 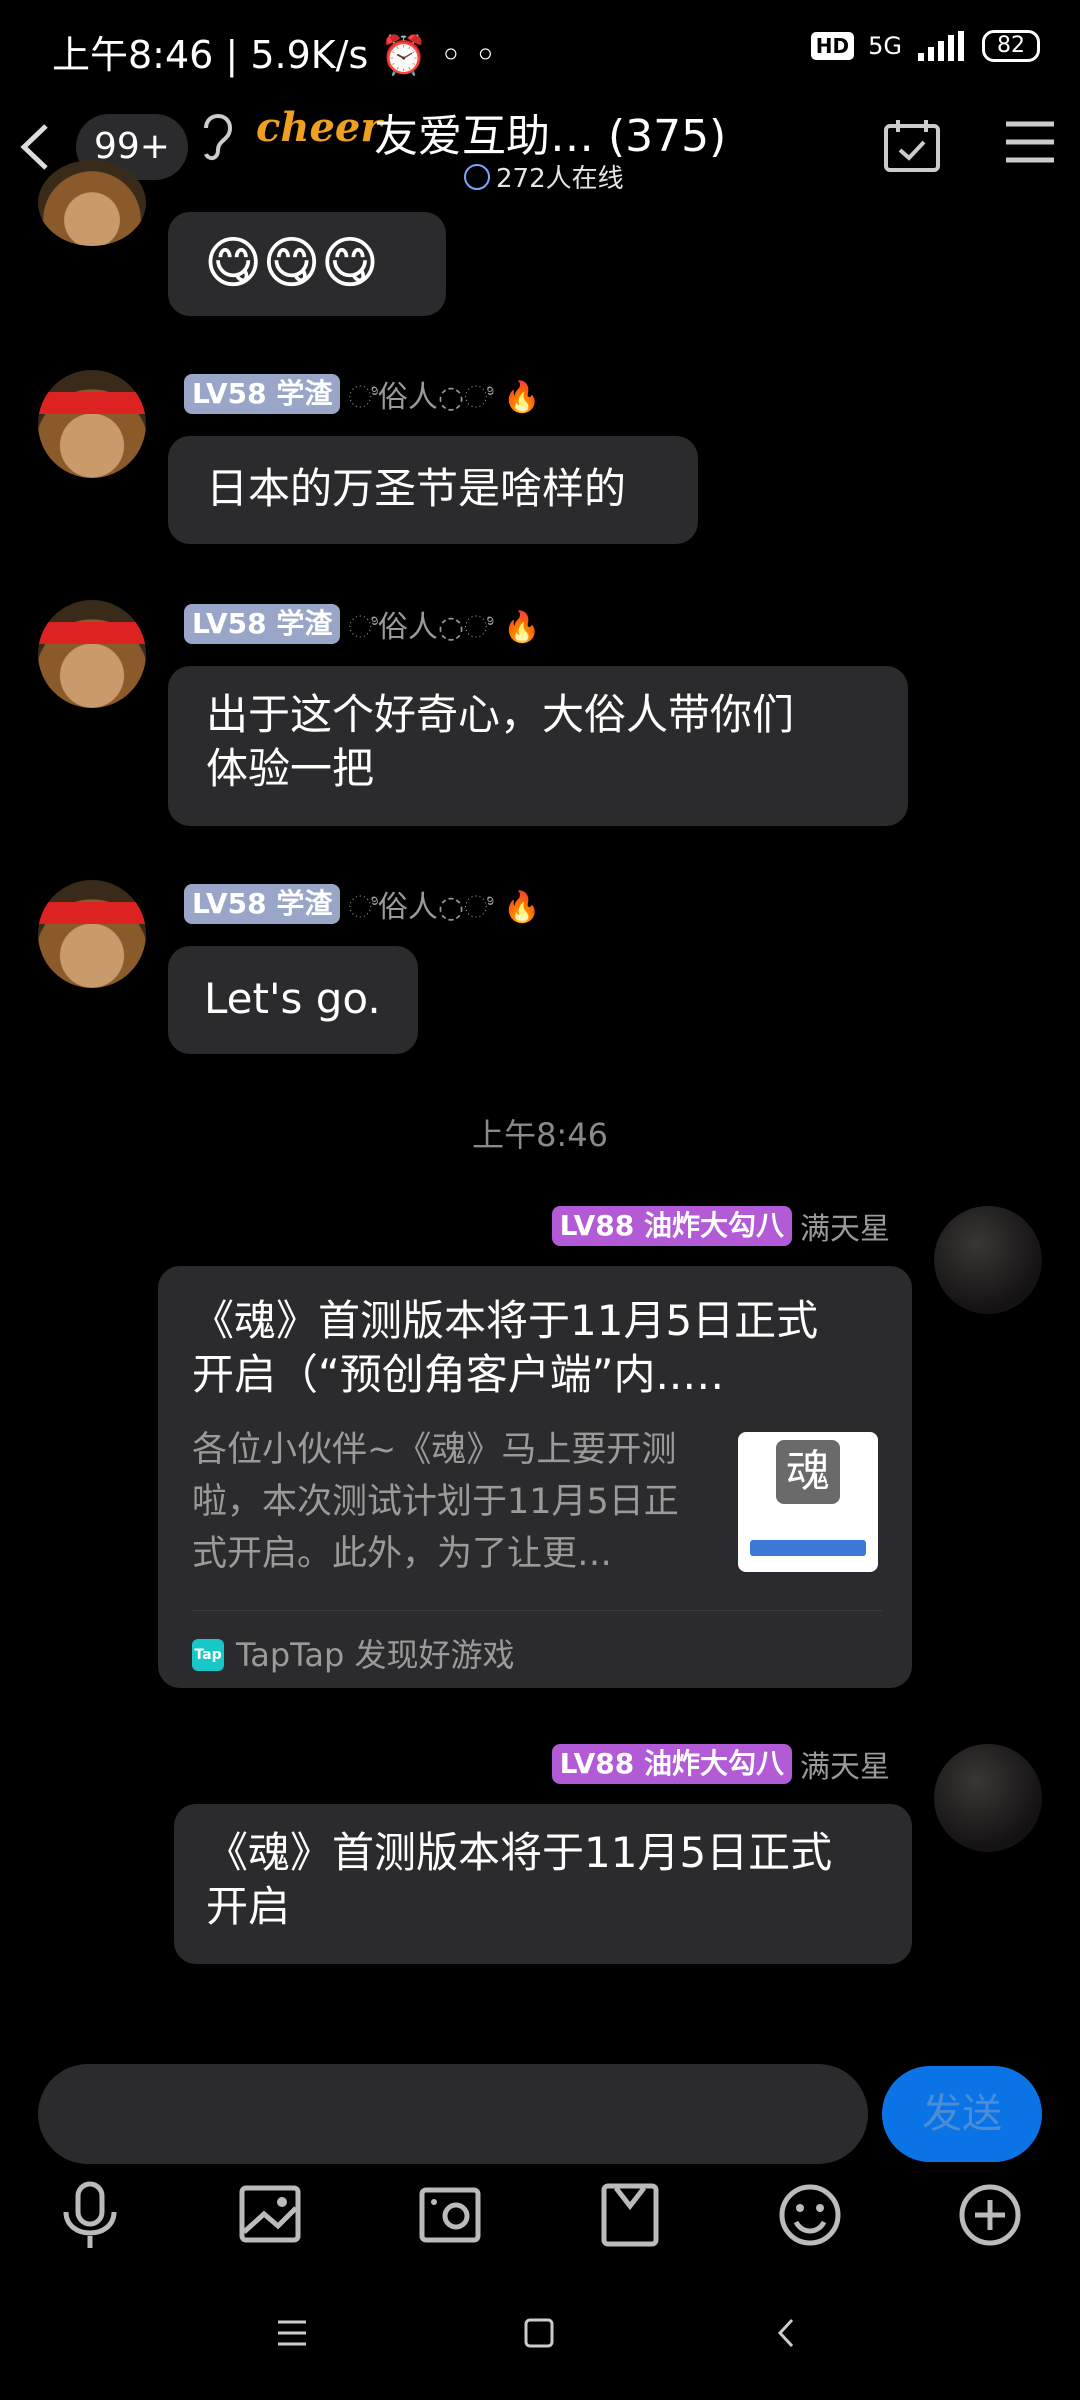 I want to click on emoji-icon, so click(x=810, y=2215).